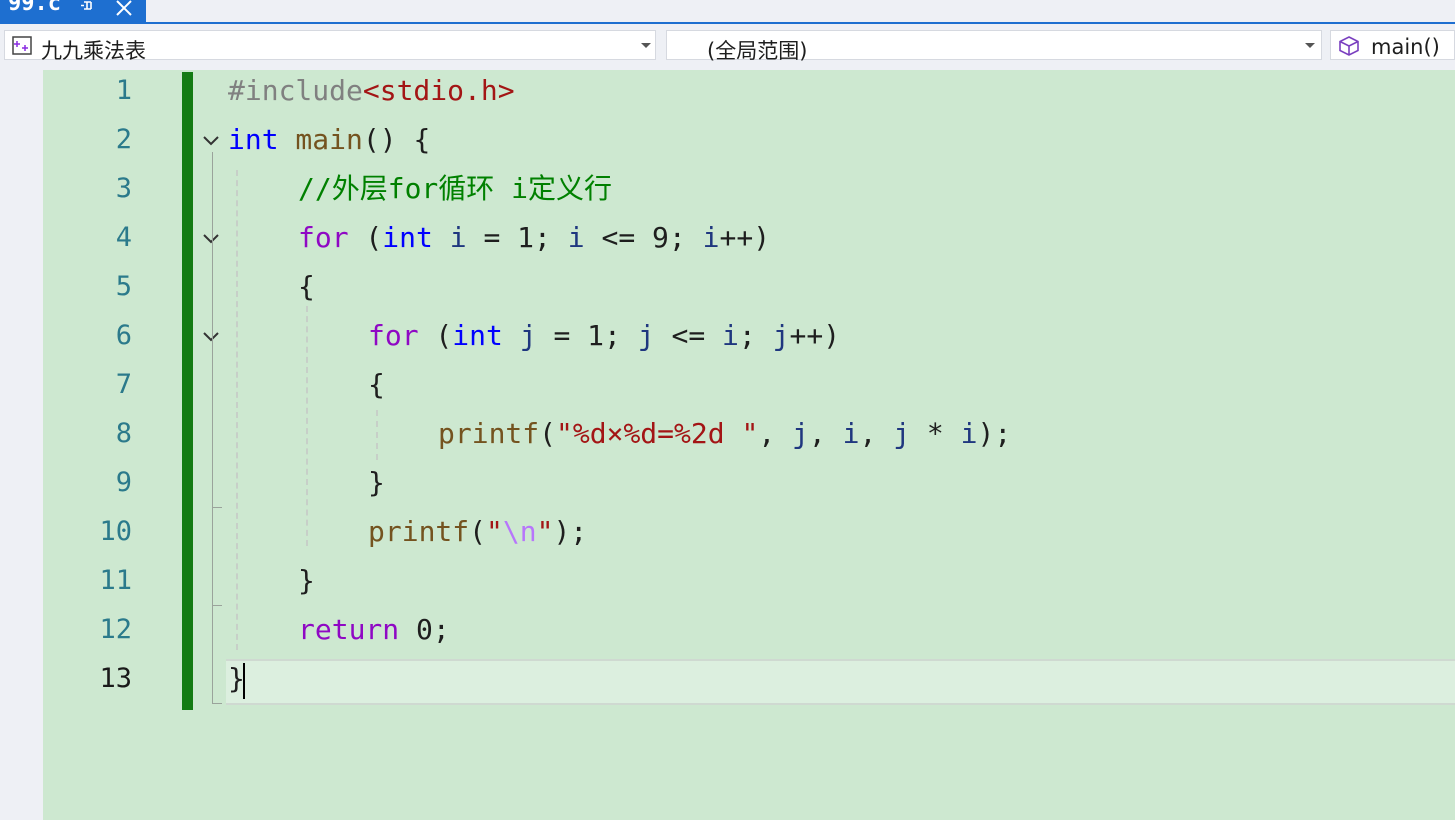  Describe the element at coordinates (755, 335) in the screenshot. I see `punctuation: ;` at that location.